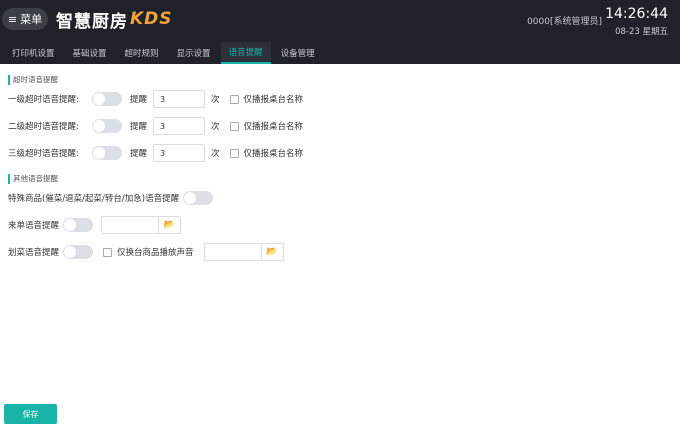  Describe the element at coordinates (107, 99) in the screenshot. I see `timeout-level-1-toggle` at that location.